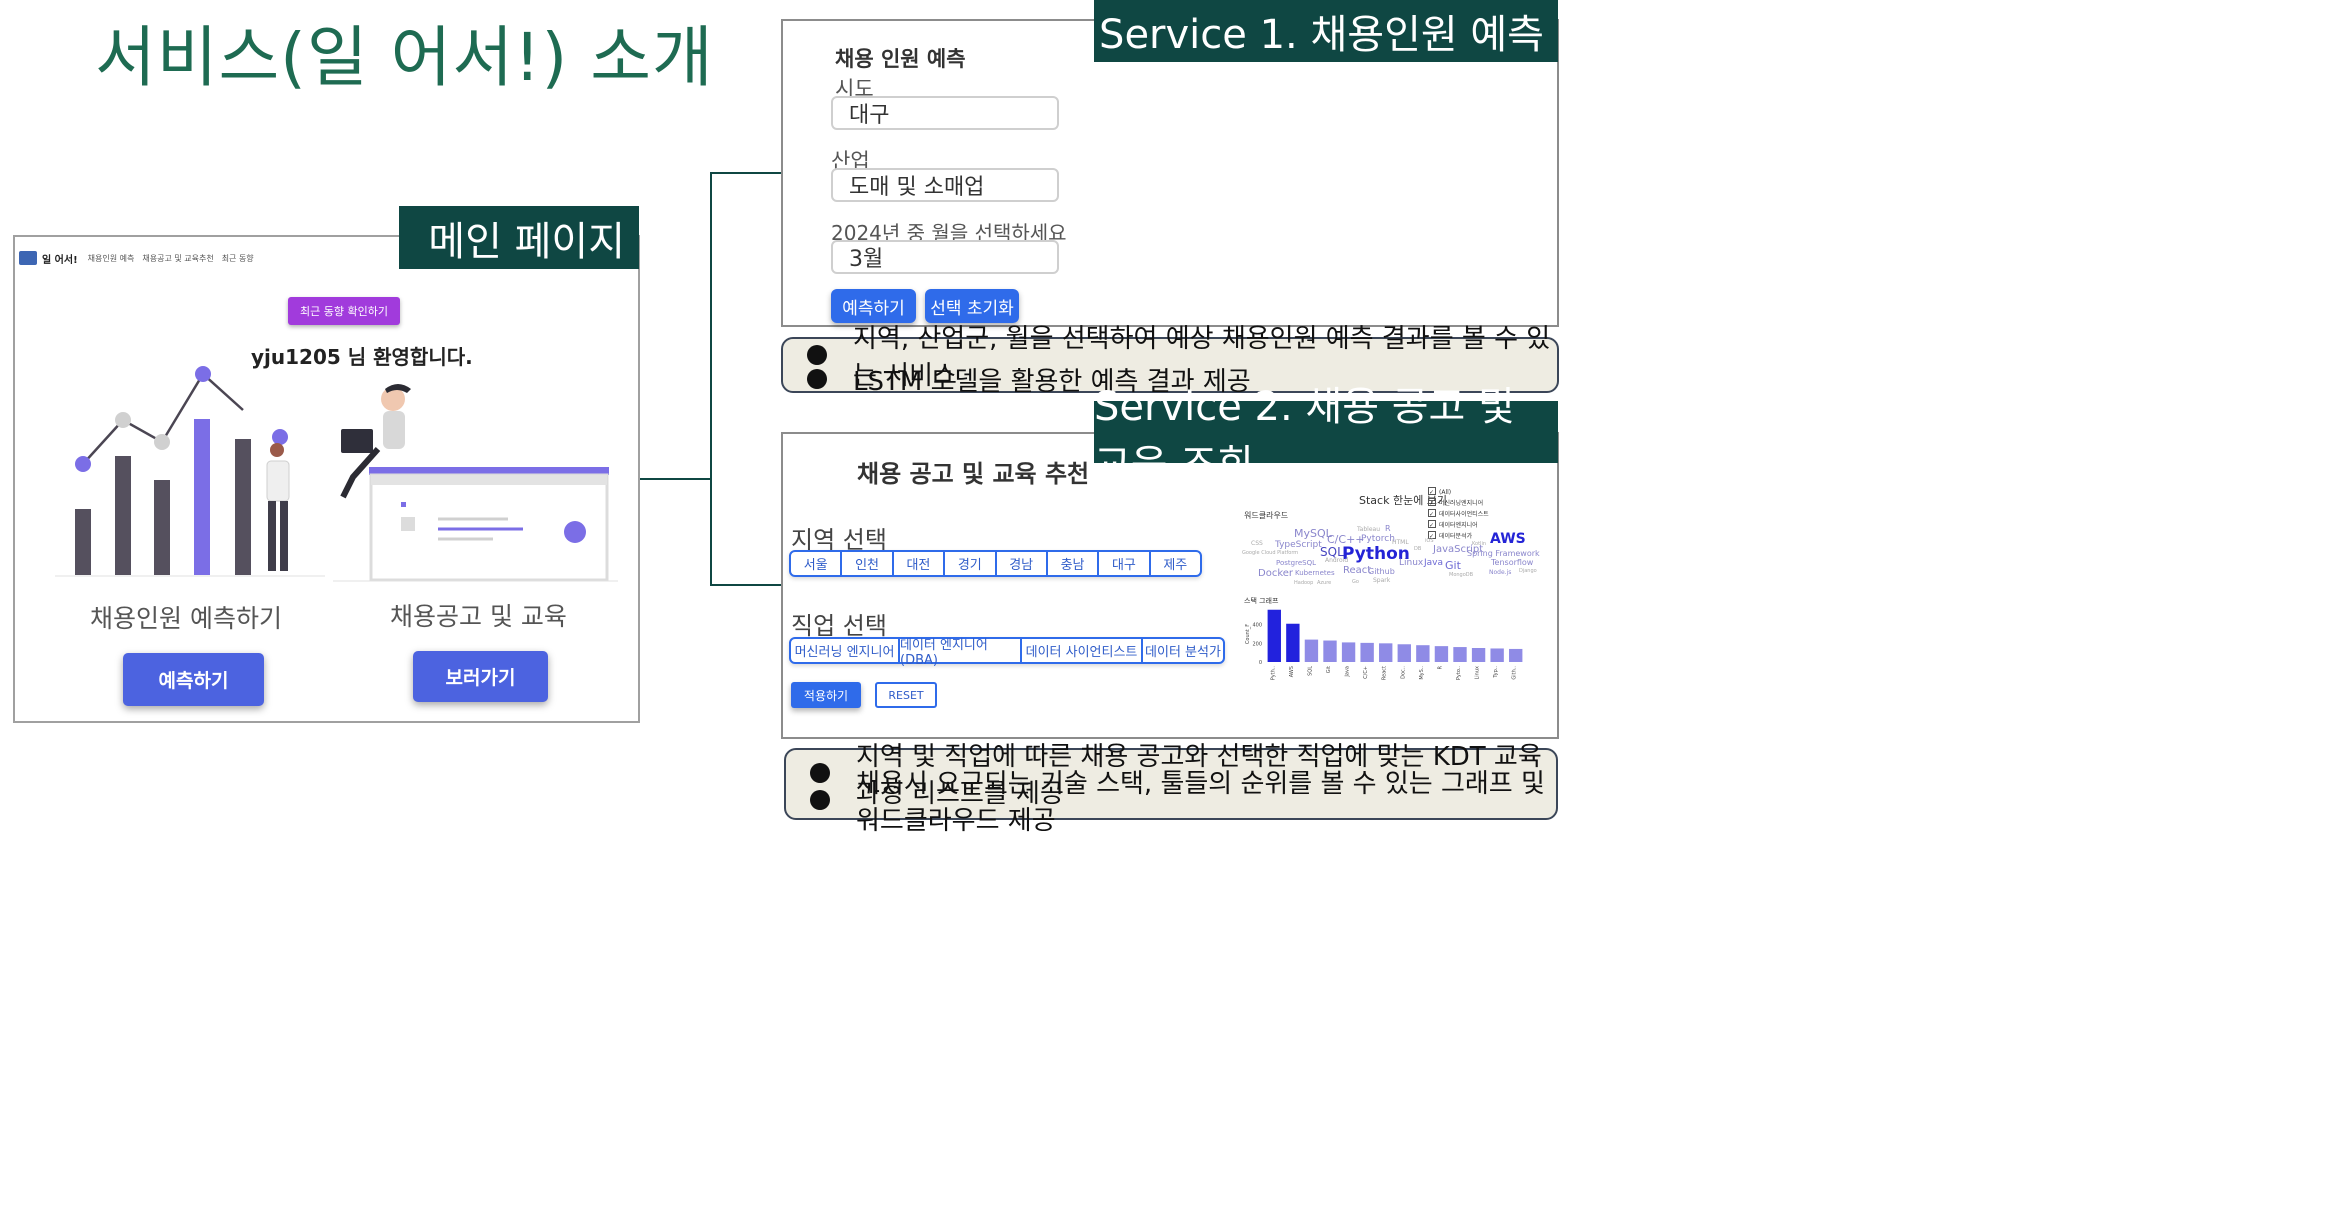  Describe the element at coordinates (746, 585) in the screenshot. I see `connector-service2` at that location.